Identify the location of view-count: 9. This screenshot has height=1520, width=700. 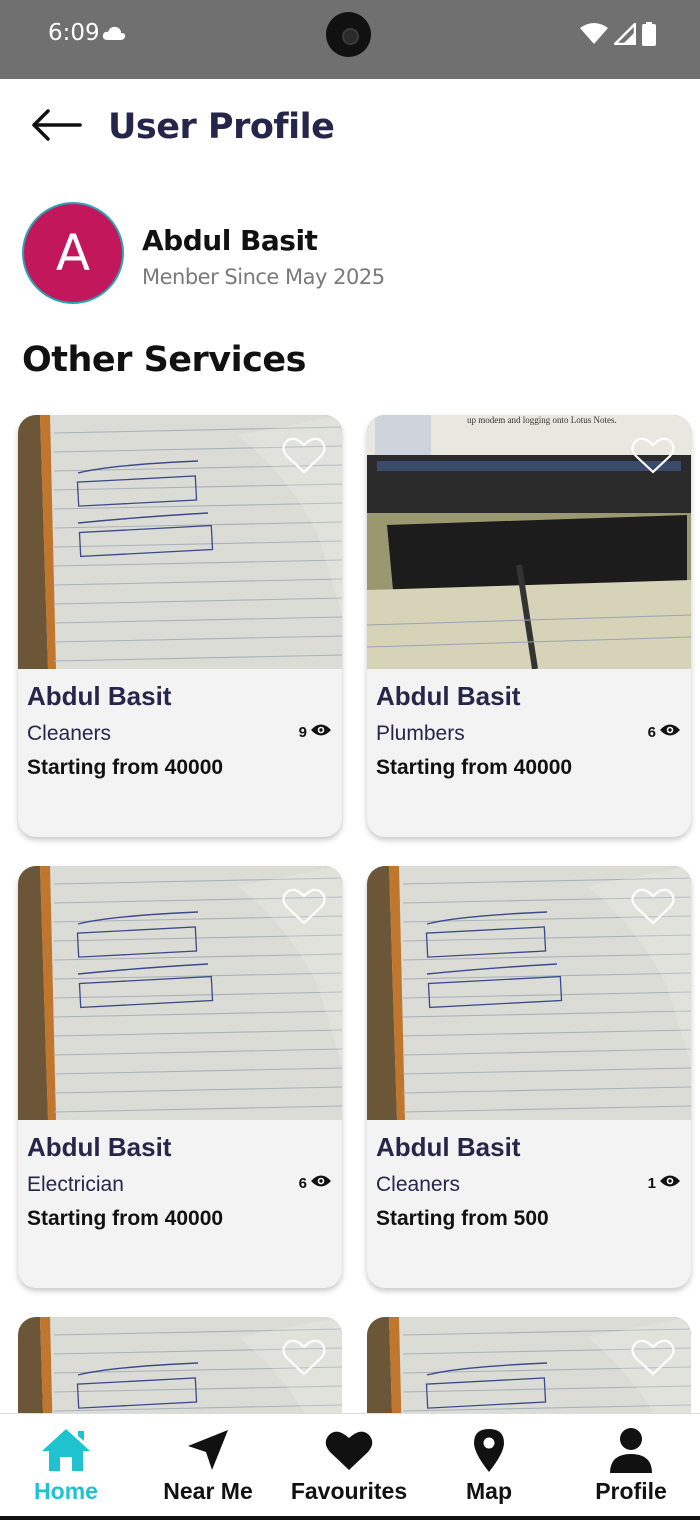
(315, 732).